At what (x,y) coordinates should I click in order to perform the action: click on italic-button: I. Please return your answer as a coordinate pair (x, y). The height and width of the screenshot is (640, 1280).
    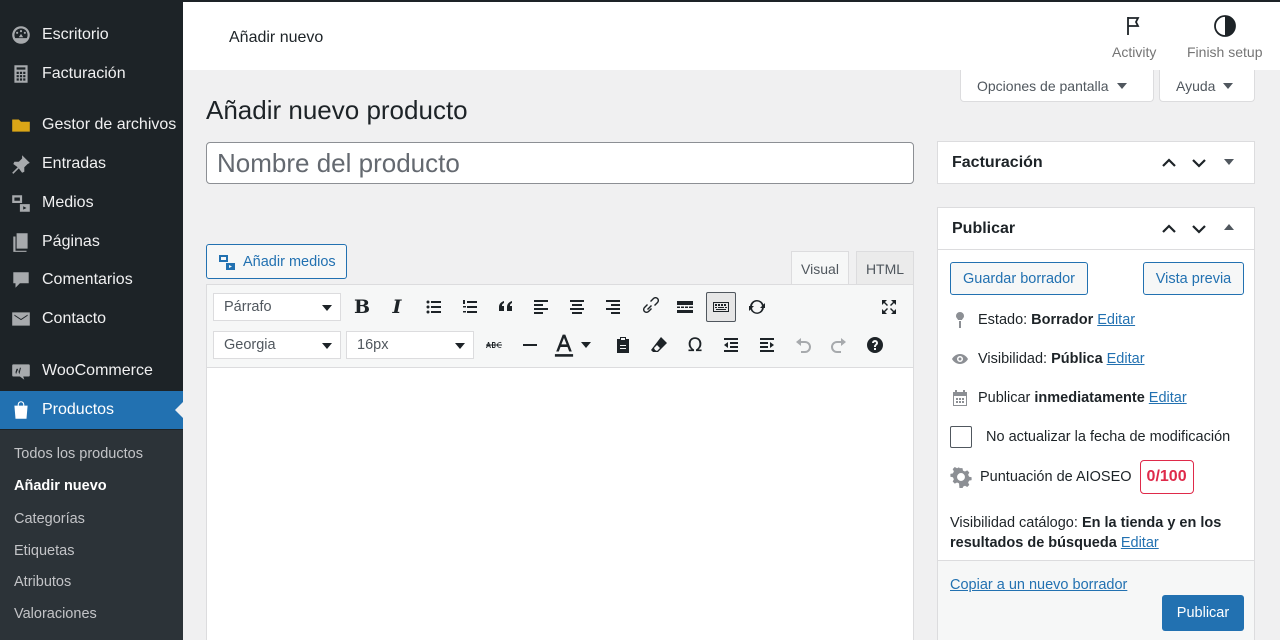
    Looking at the image, I should click on (397, 307).